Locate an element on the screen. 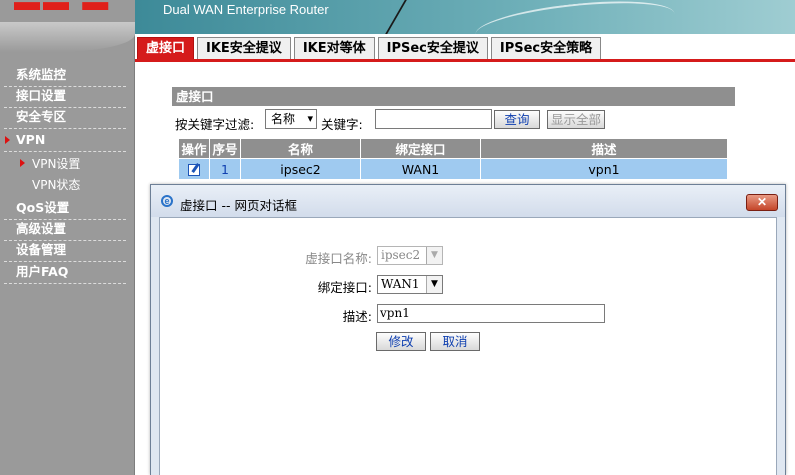 This screenshot has height=475, width=795. bind-interface-value: WAN1 is located at coordinates (400, 284).